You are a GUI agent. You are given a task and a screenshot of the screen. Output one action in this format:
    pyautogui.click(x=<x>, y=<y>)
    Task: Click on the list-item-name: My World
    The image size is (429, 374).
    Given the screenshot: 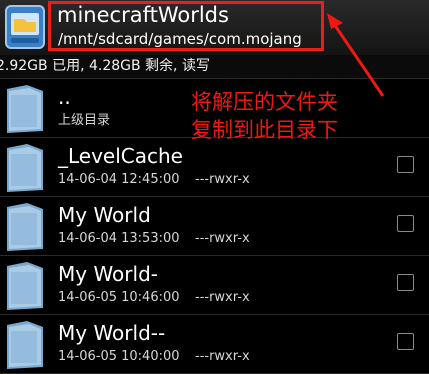 What is the action you would take?
    pyautogui.click(x=104, y=215)
    